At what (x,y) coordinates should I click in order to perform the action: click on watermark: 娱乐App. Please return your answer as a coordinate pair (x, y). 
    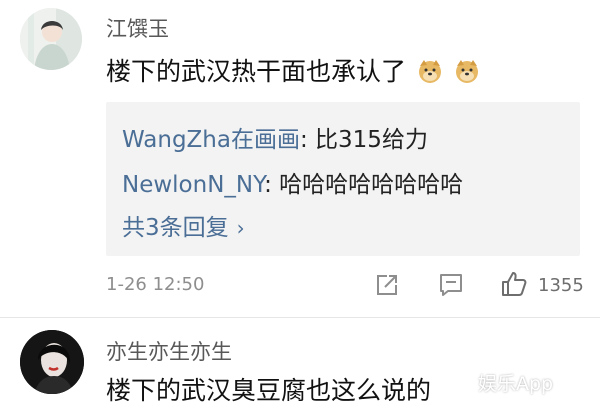
    Looking at the image, I should click on (500, 382).